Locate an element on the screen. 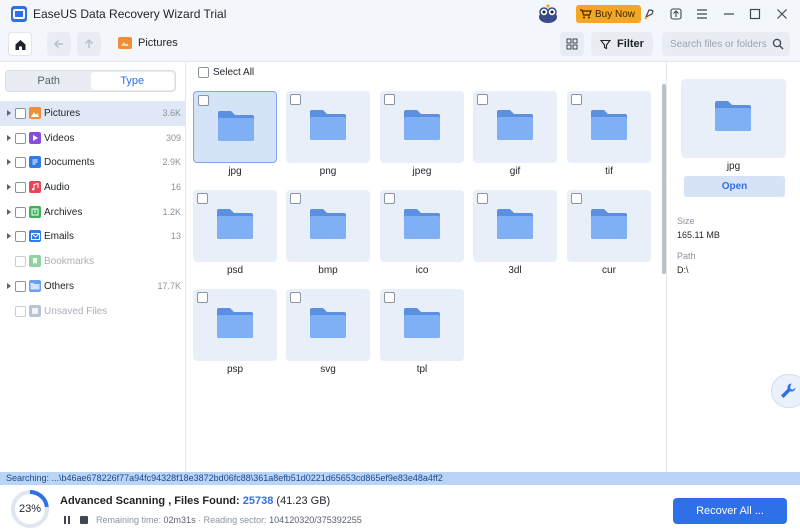 Image resolution: width=800 pixels, height=532 pixels. sidebar-item-unsaved-files: Unsaved Files is located at coordinates (93, 311).